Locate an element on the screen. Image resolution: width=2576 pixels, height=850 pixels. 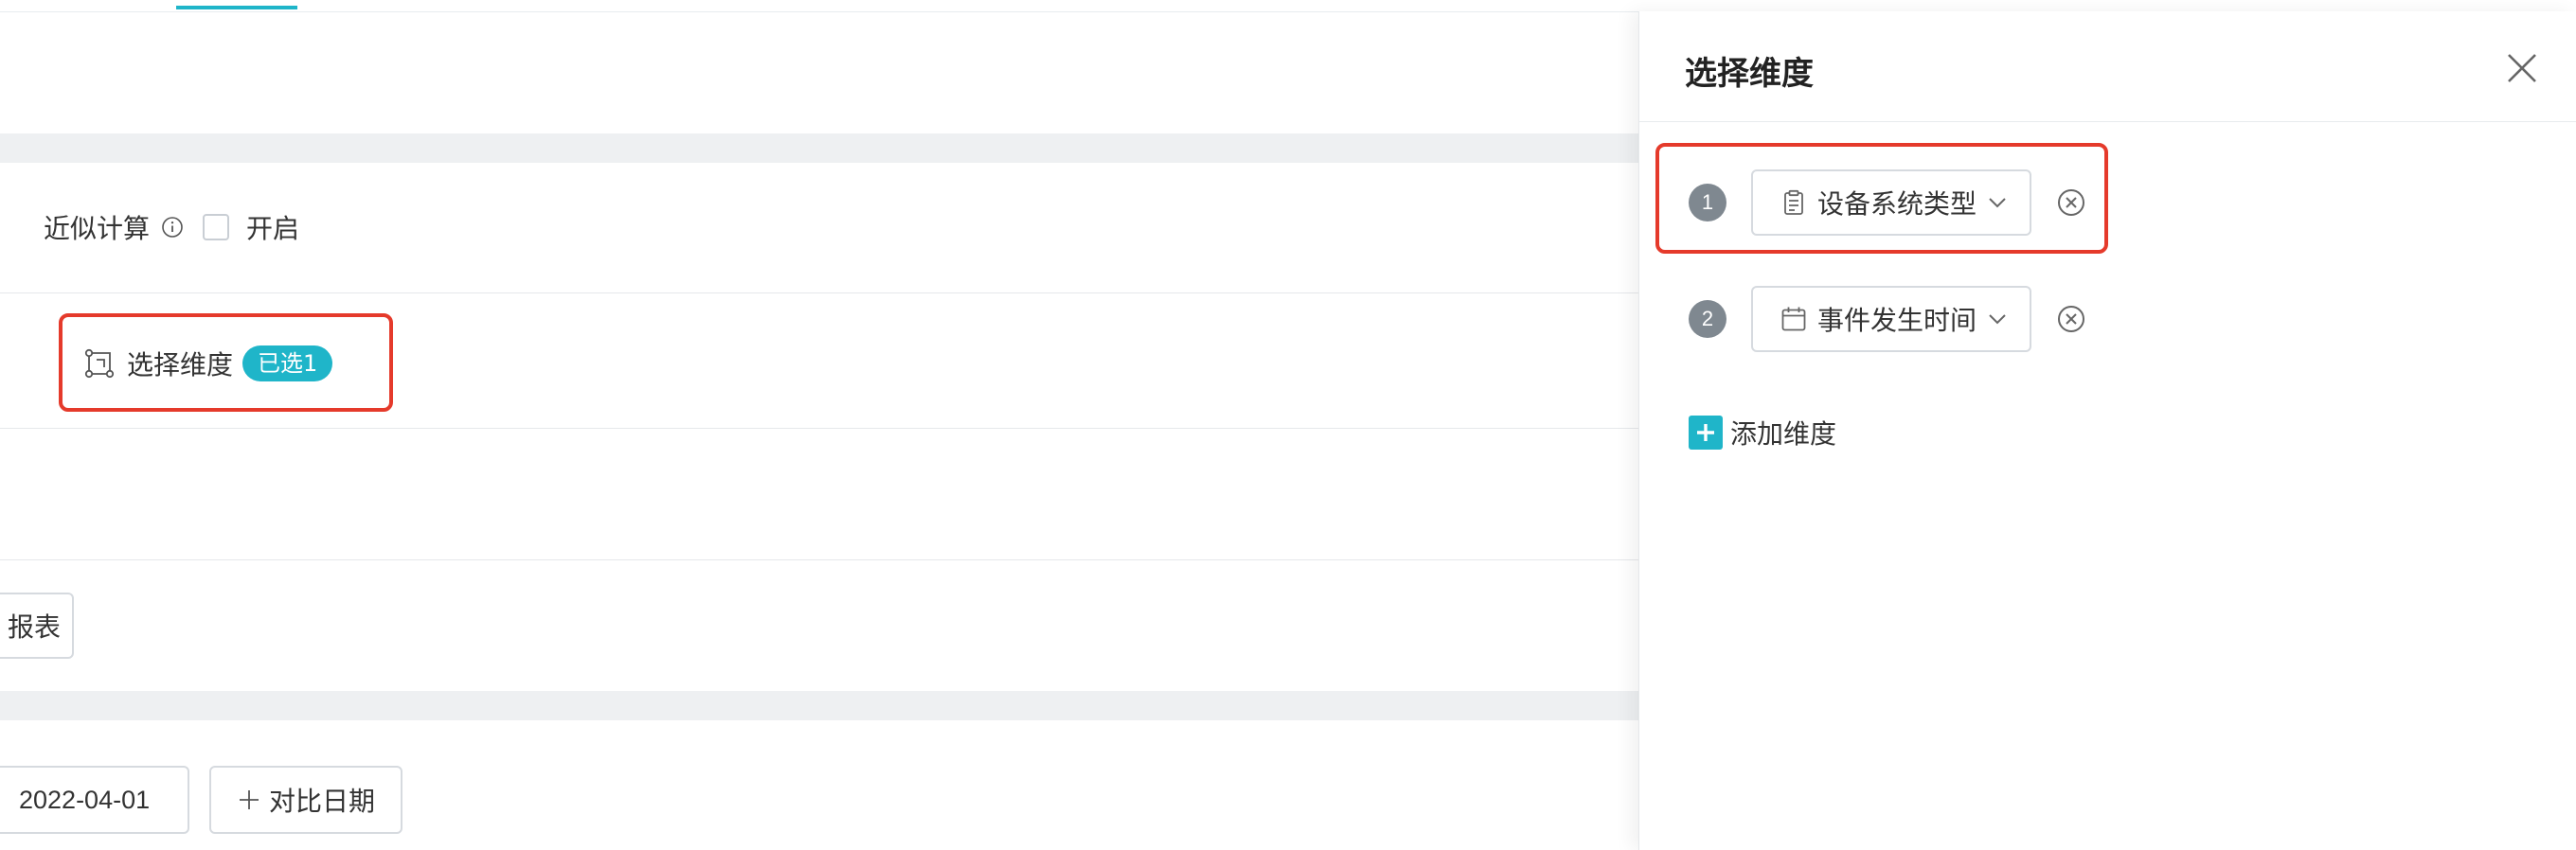
date-picker-button: 2022-04-01 is located at coordinates (94, 800).